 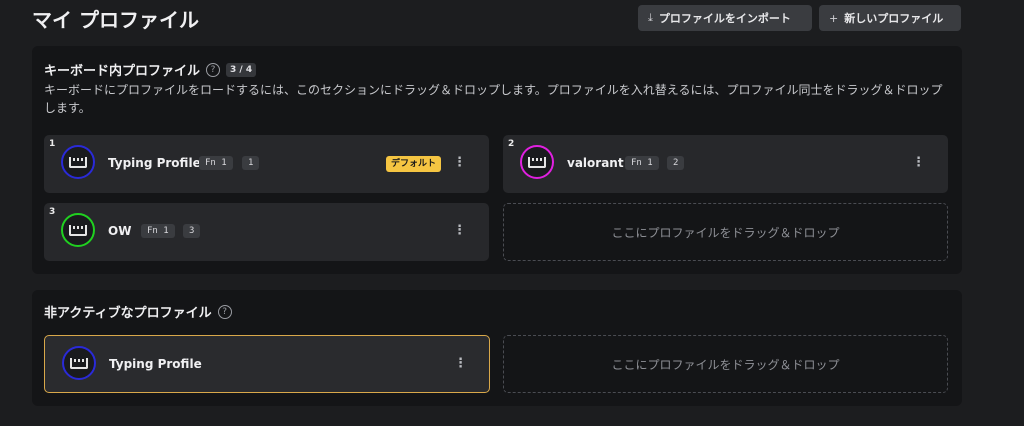 I want to click on profile-name: valorant, so click(x=595, y=163).